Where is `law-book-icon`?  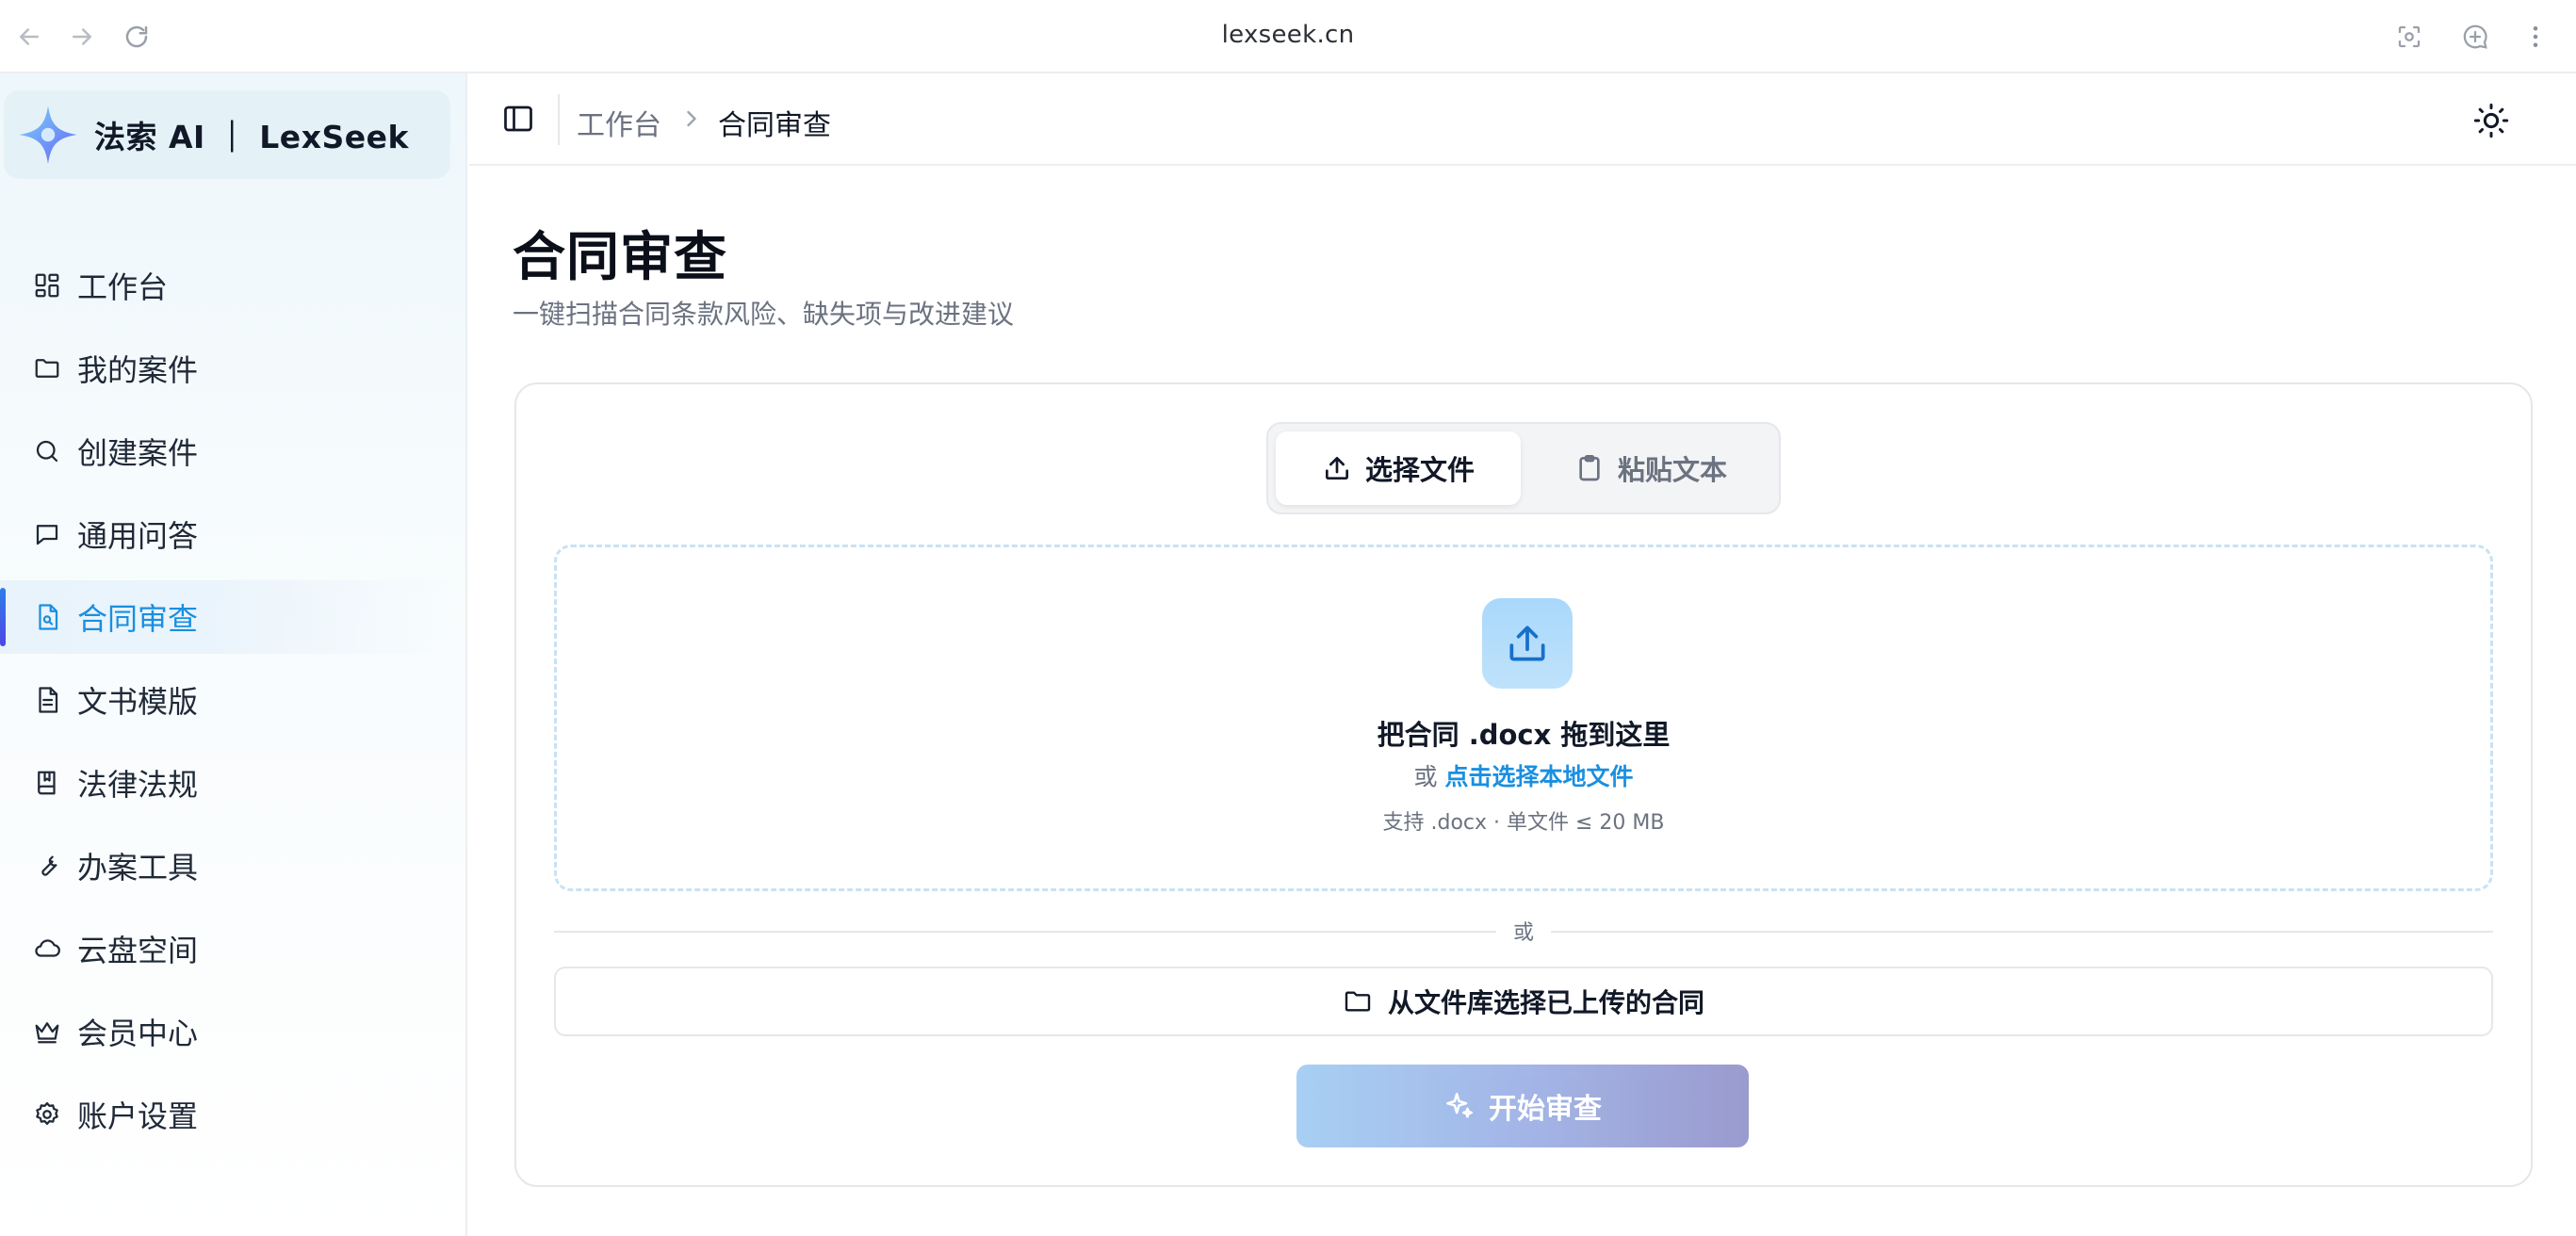
law-book-icon is located at coordinates (47, 783).